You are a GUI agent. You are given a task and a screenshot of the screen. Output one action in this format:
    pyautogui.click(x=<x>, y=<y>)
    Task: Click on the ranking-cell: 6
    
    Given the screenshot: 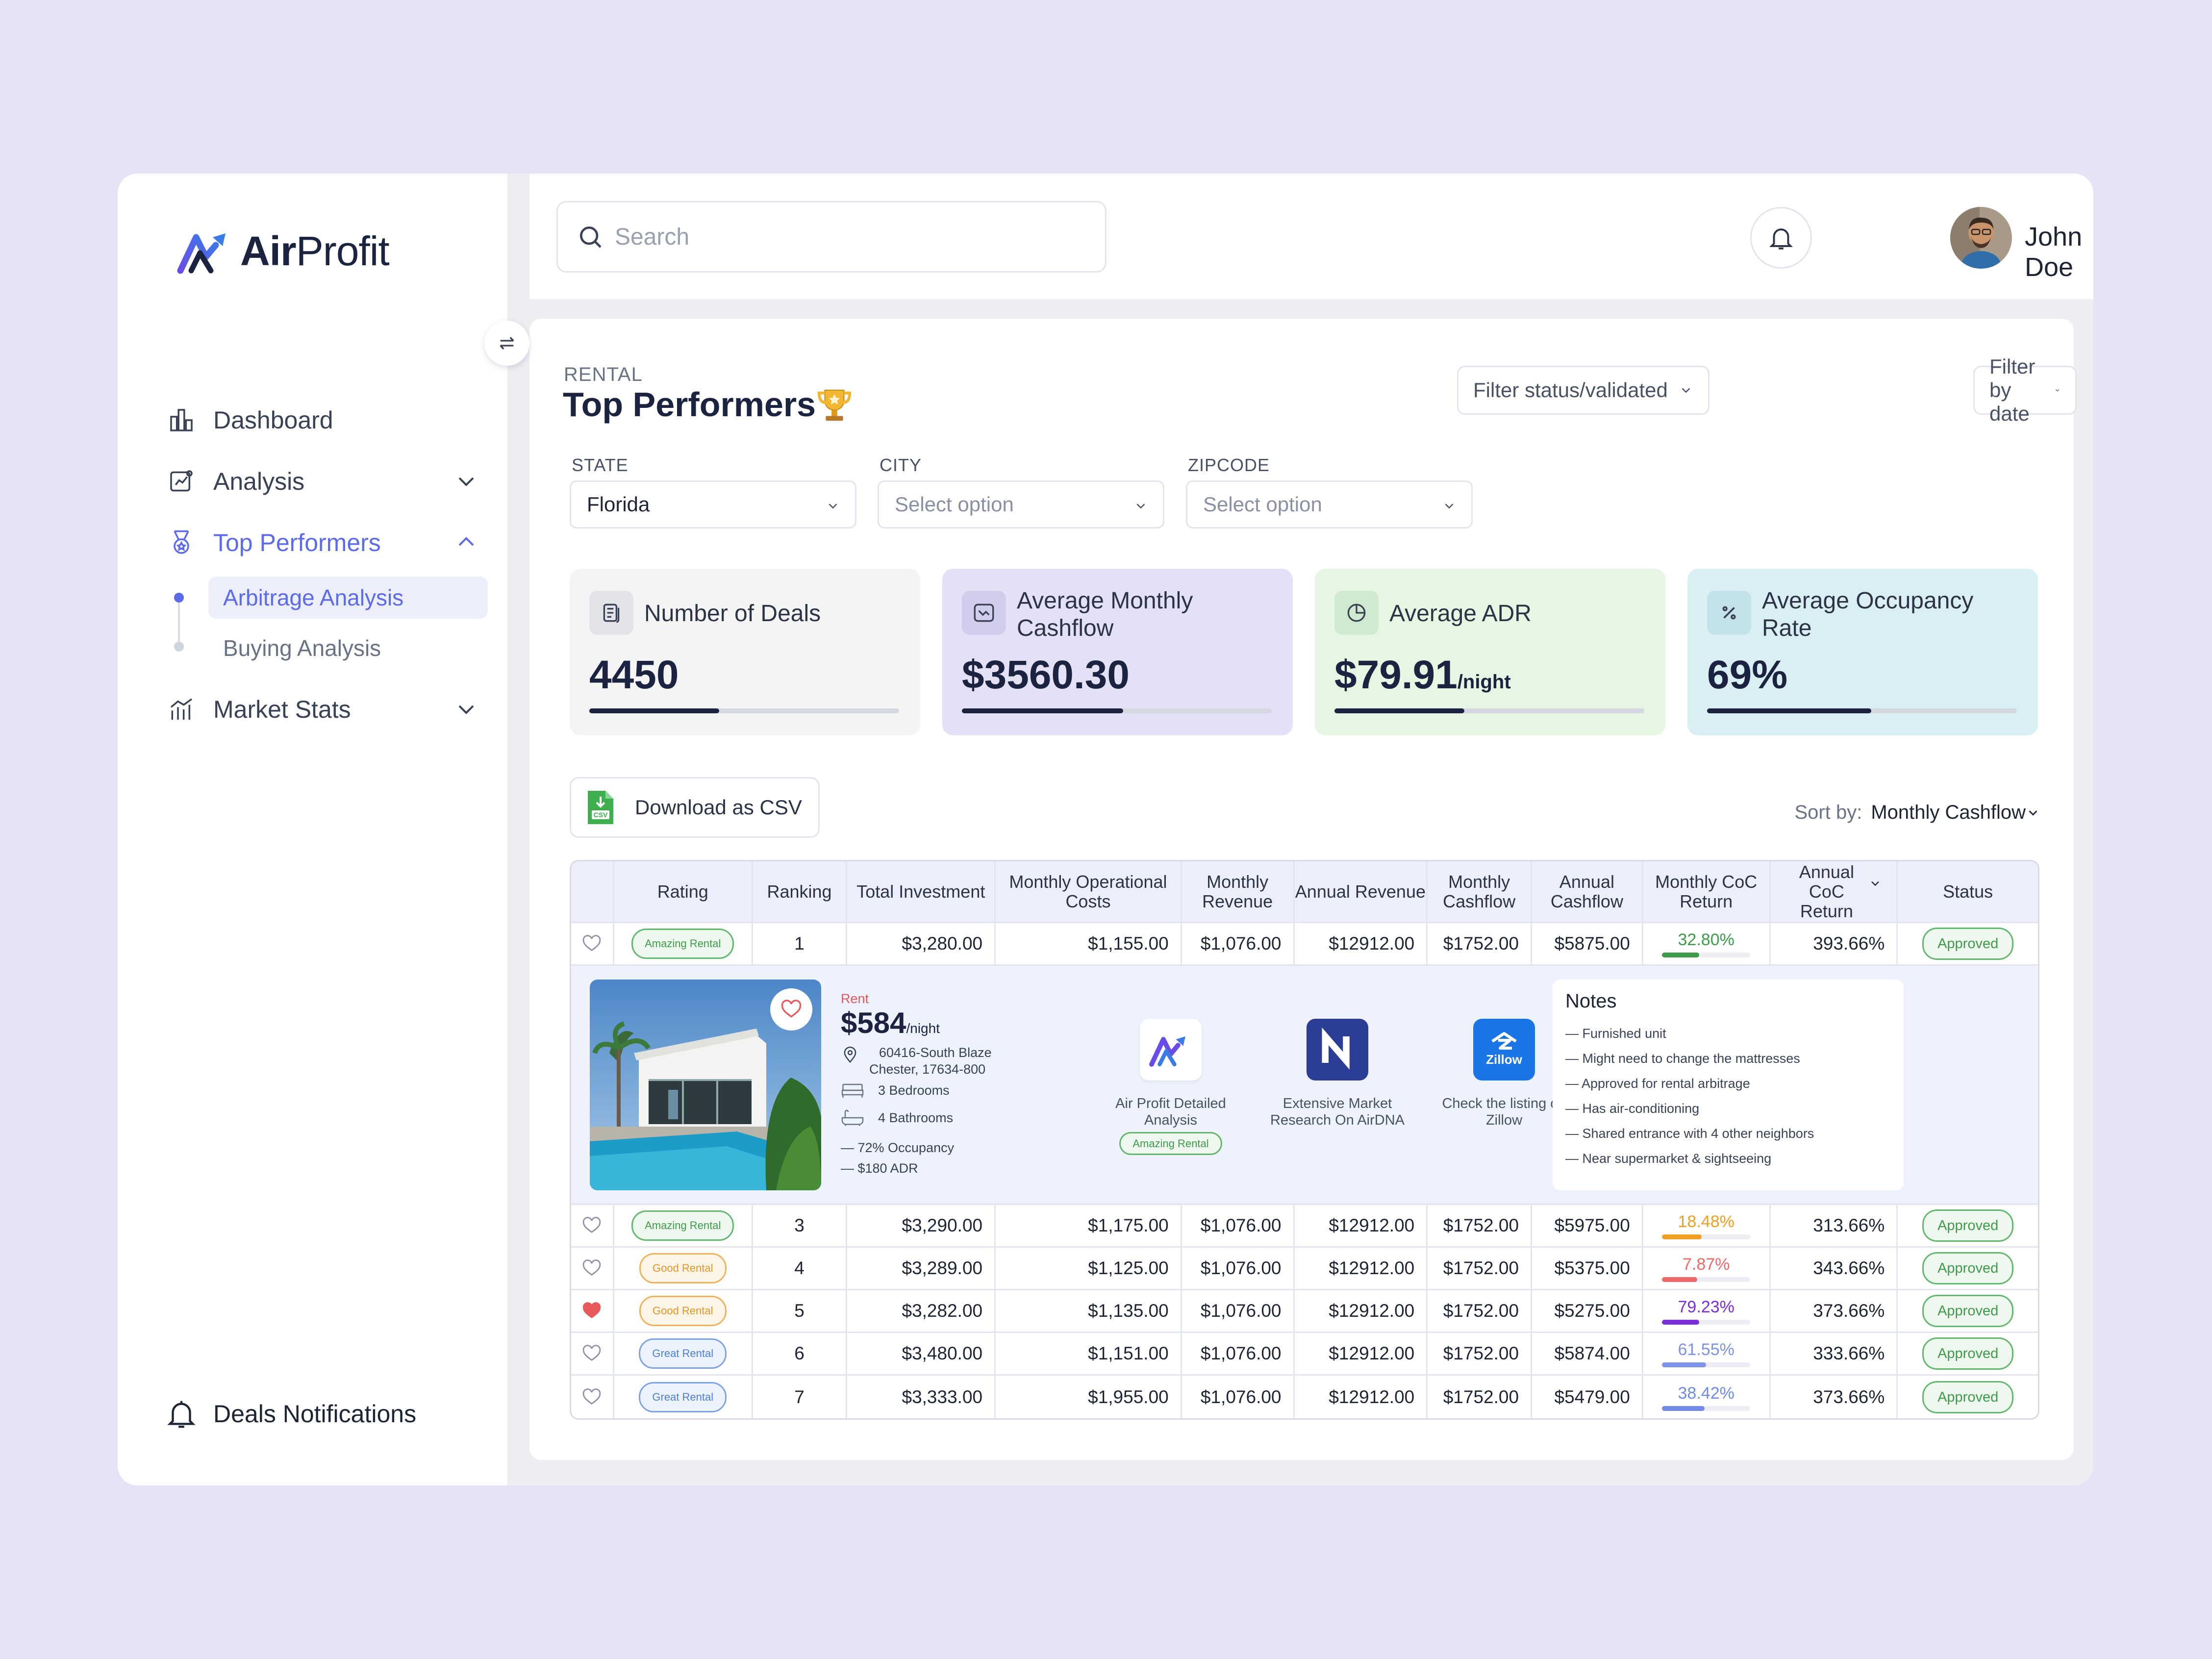 What is the action you would take?
    pyautogui.click(x=801, y=1353)
    